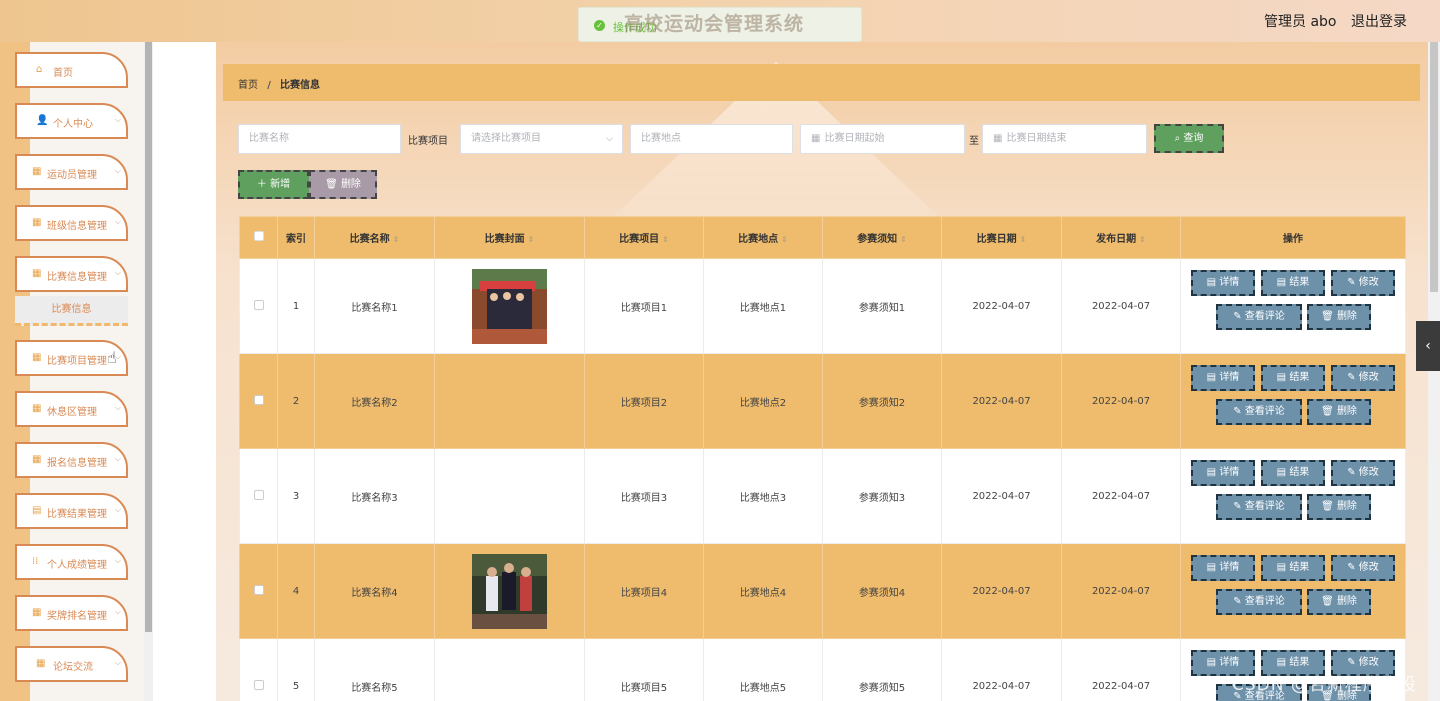  What do you see at coordinates (71, 311) in the screenshot?
I see `submenu-item-competition-info: 比赛信息` at bounding box center [71, 311].